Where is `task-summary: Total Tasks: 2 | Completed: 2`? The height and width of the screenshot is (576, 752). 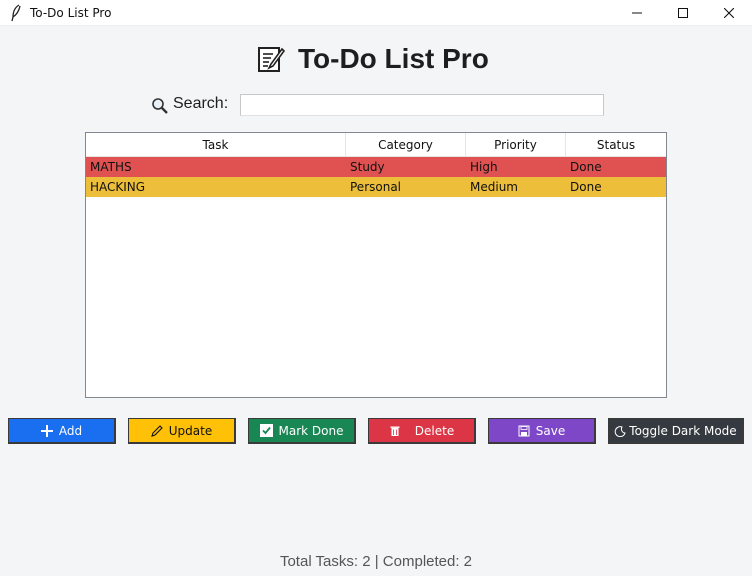
task-summary: Total Tasks: 2 | Completed: 2 is located at coordinates (376, 561).